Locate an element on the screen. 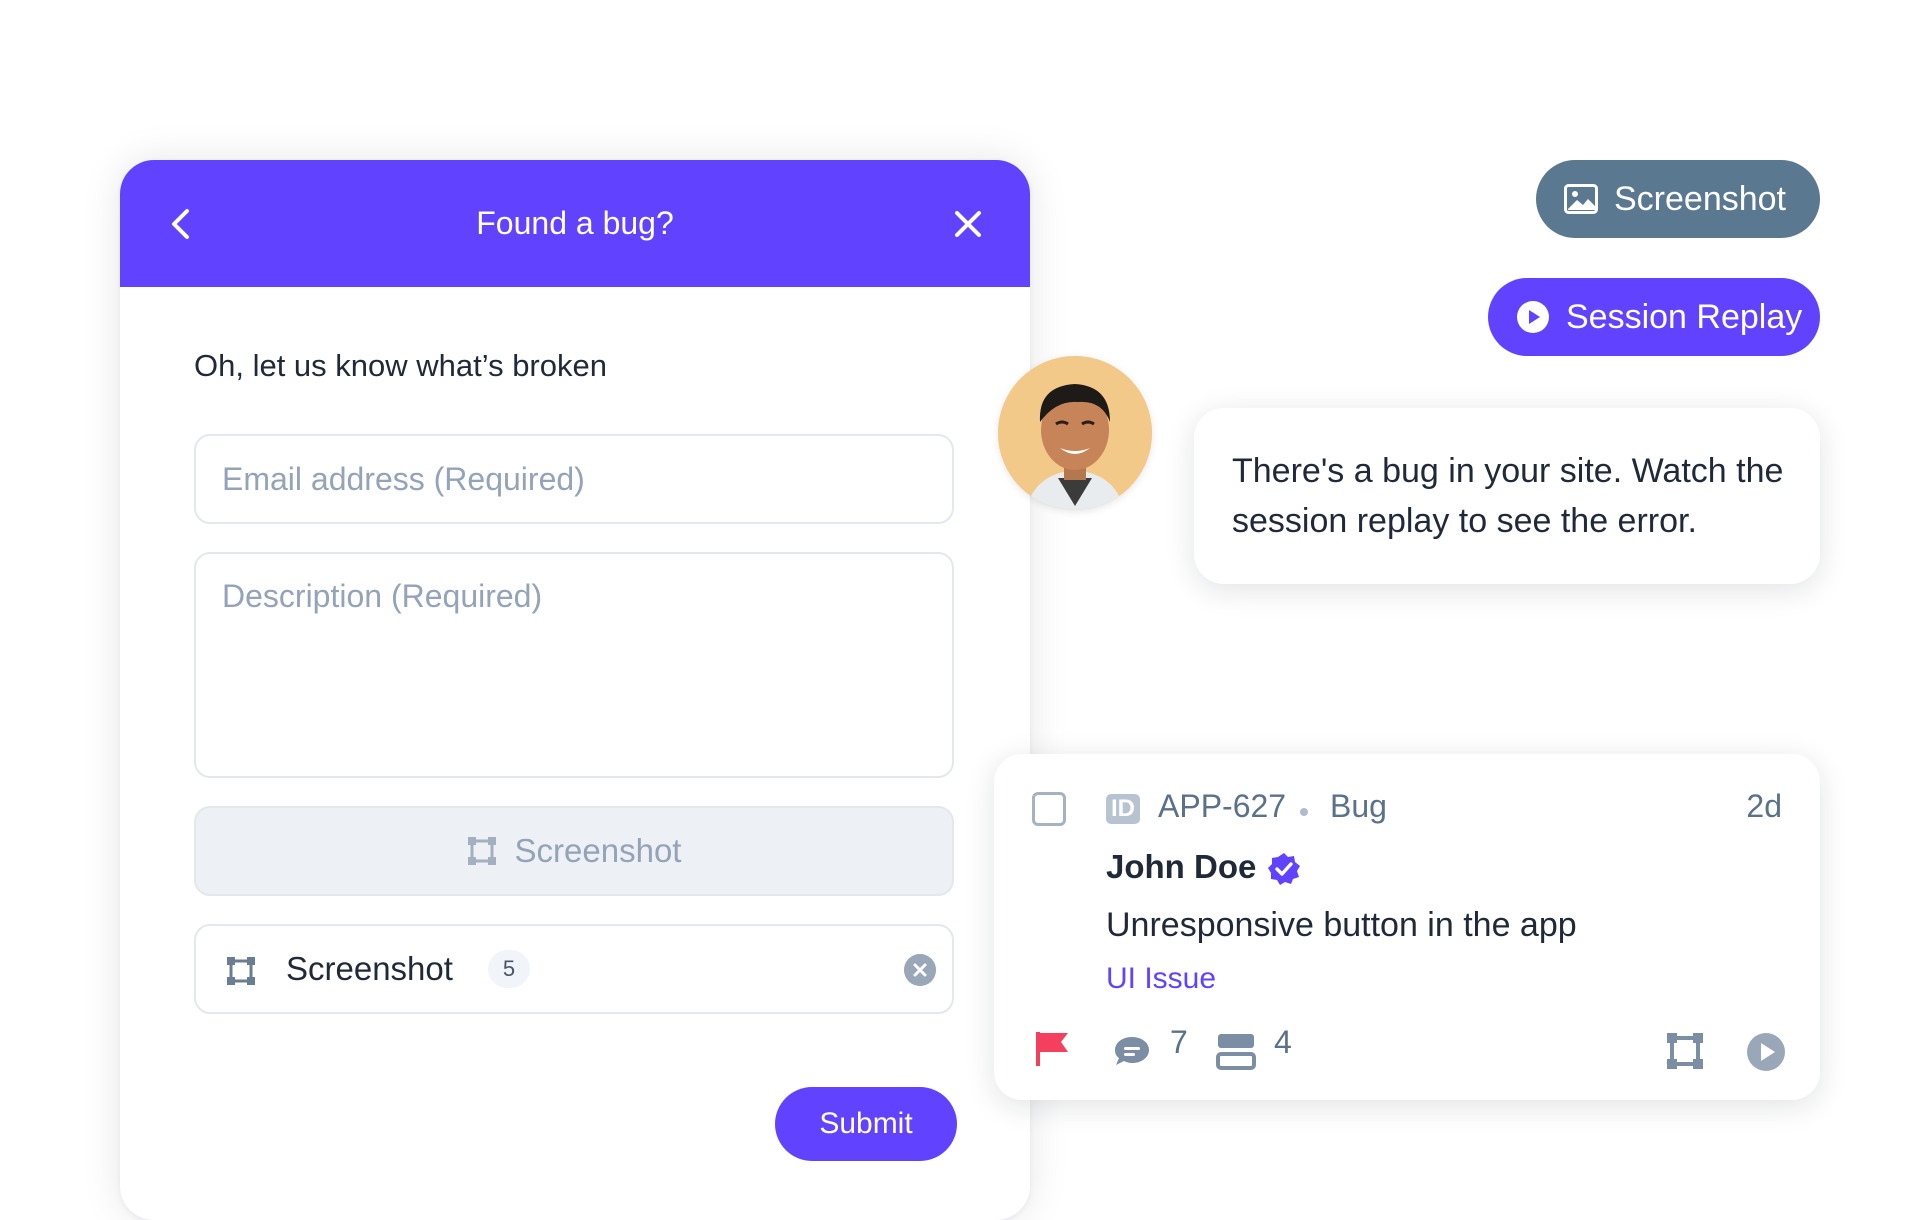 The width and height of the screenshot is (1920, 1220). submit-button: Submit is located at coordinates (866, 1124).